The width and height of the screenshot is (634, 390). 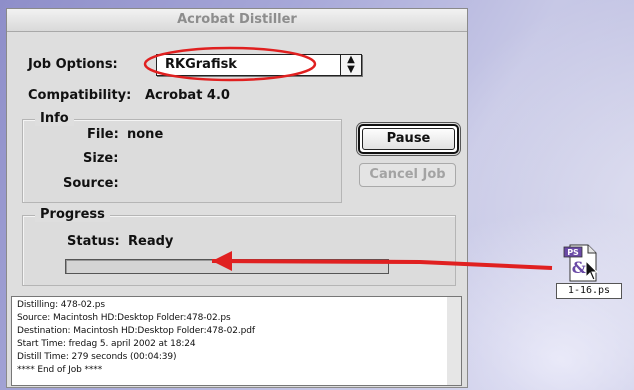 What do you see at coordinates (454, 341) in the screenshot?
I see `log-scrollbar` at bounding box center [454, 341].